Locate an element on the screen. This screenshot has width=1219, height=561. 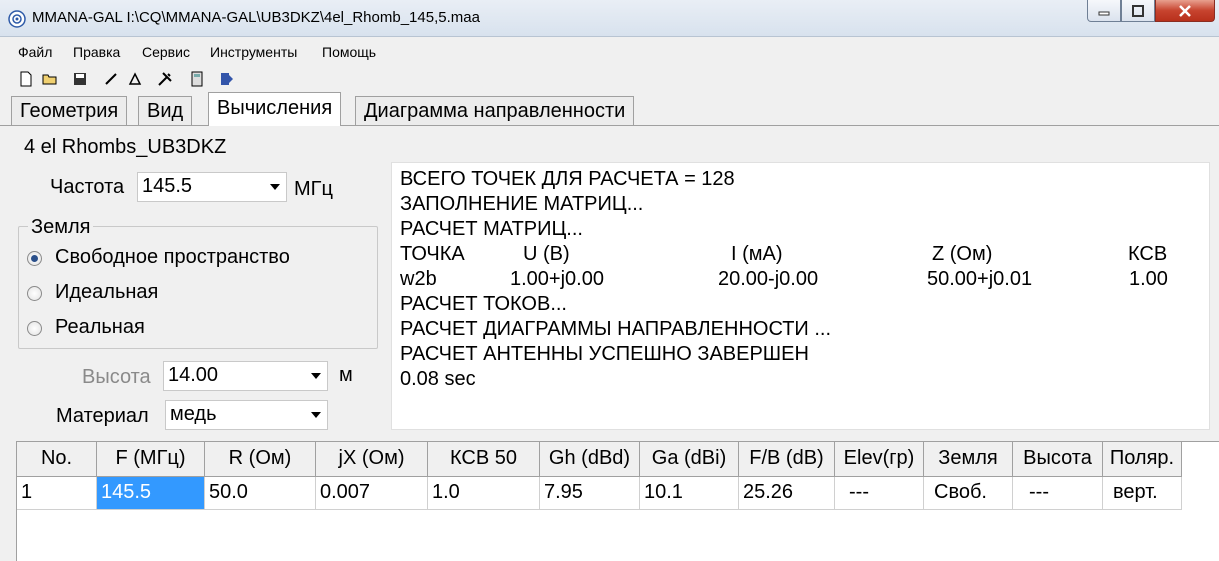
log-header-impedance: Z (Ом) is located at coordinates (962, 254).